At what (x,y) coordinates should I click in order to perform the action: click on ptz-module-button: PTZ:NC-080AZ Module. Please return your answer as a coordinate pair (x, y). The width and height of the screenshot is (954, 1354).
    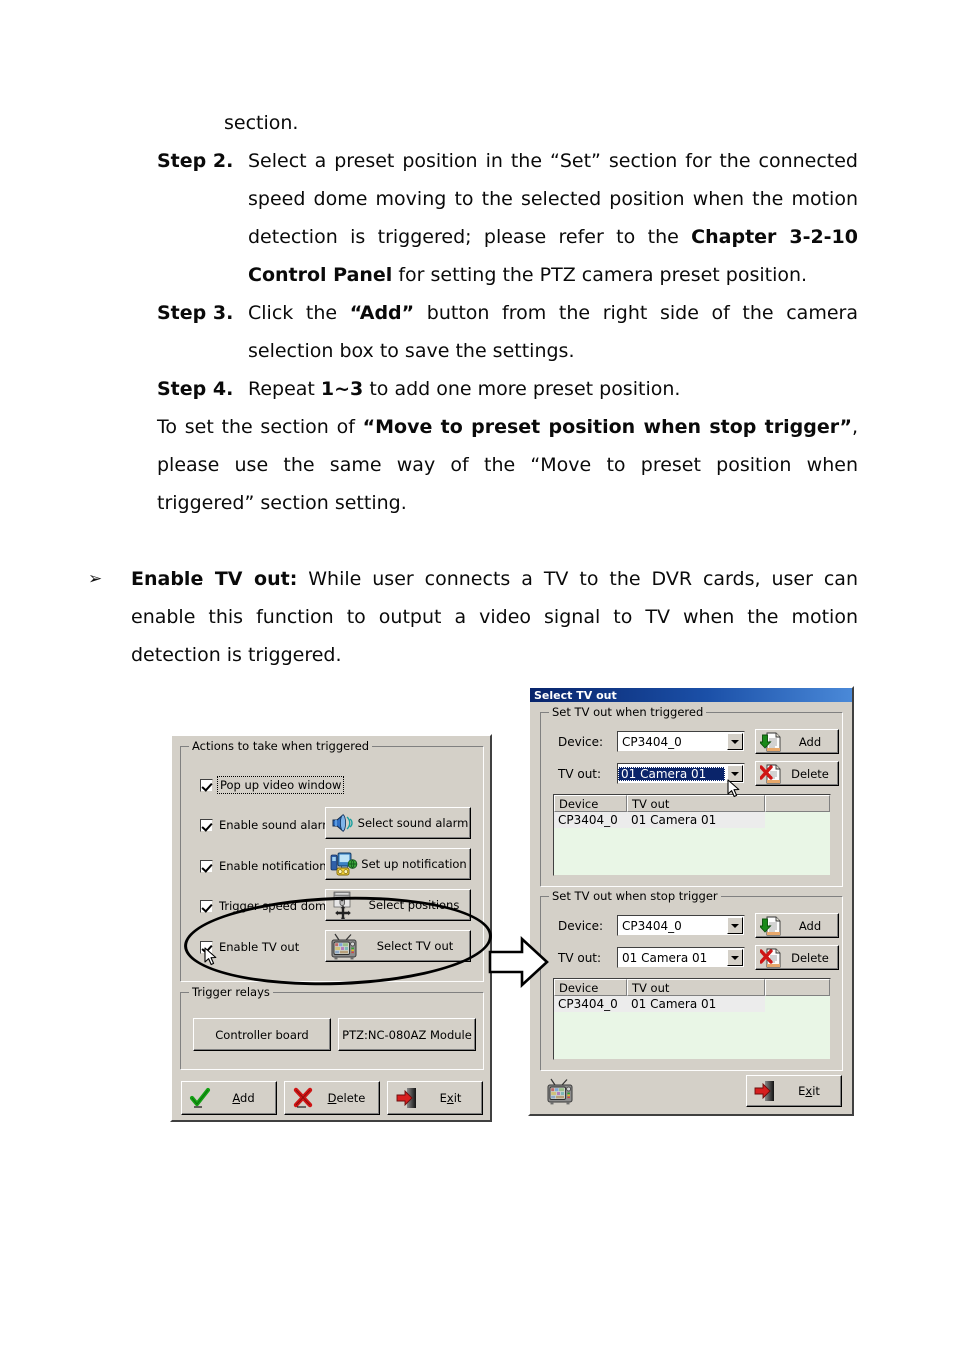
    Looking at the image, I should click on (407, 1034).